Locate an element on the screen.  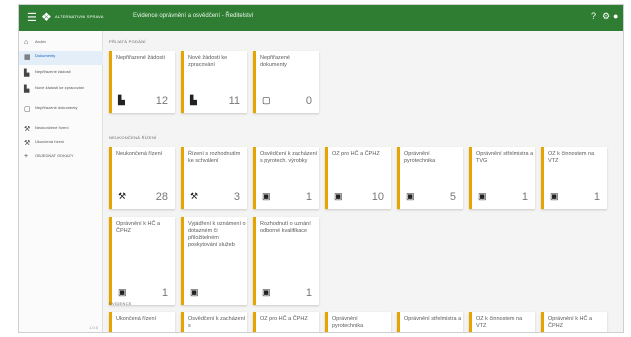
card-rizeni-ke-schvaleni: Řízení s rozhodnutím ke schválení ⚒ 3 is located at coordinates (214, 178).